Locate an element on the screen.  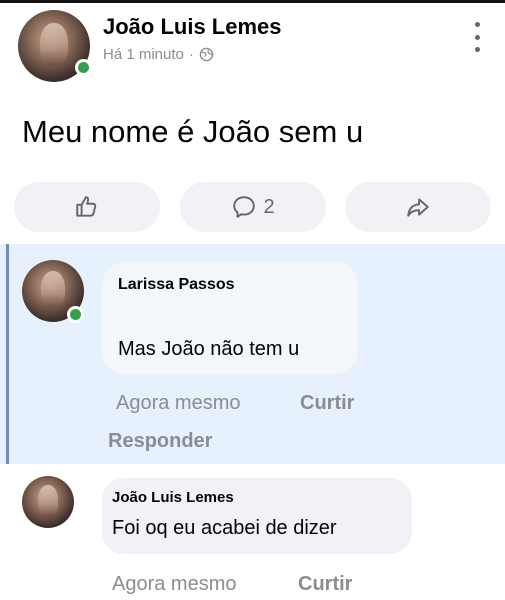
reply-time: Agora mesmo is located at coordinates (174, 584).